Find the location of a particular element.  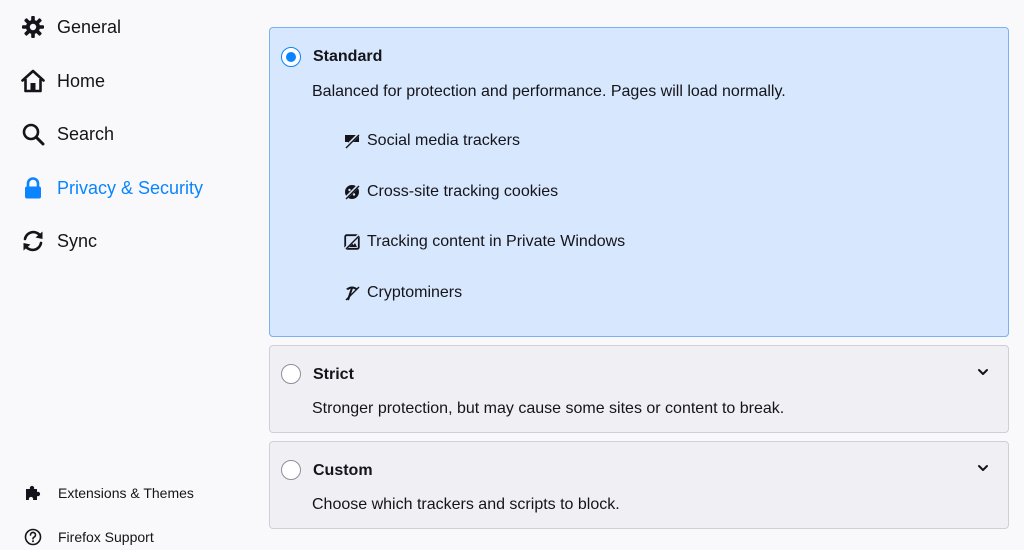

tracker-item-tracking-content: Tracking content in Private Windows is located at coordinates (484, 242).